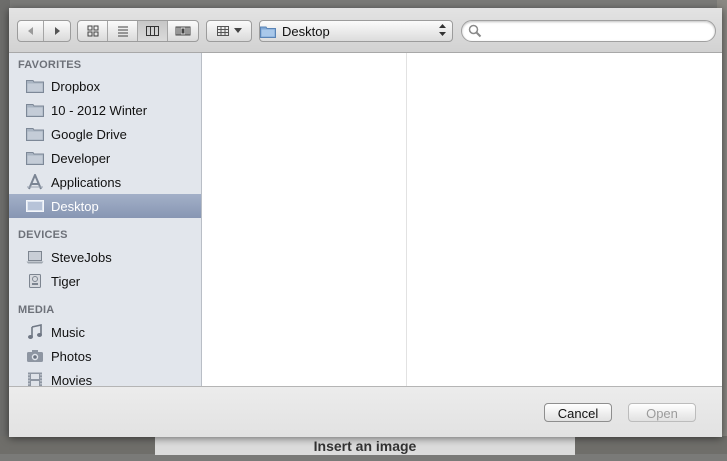 The height and width of the screenshot is (461, 727). I want to click on forward-arrow-icon, so click(57, 31).